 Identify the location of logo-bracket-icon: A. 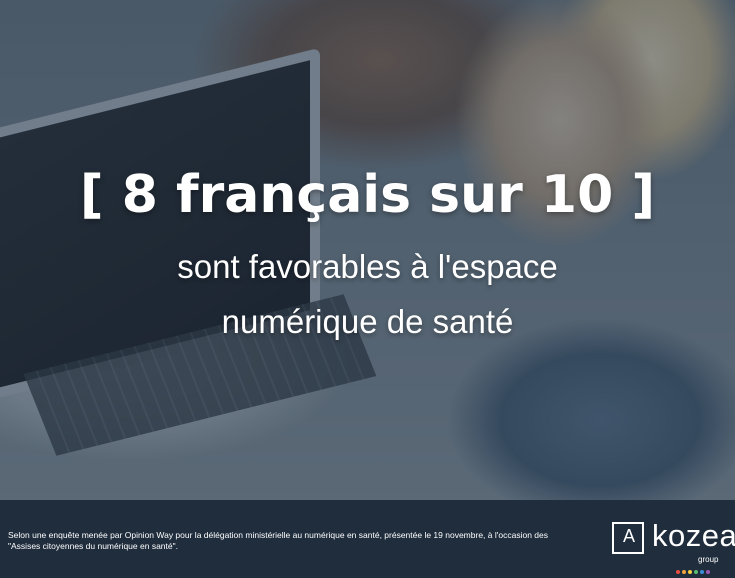
(628, 538).